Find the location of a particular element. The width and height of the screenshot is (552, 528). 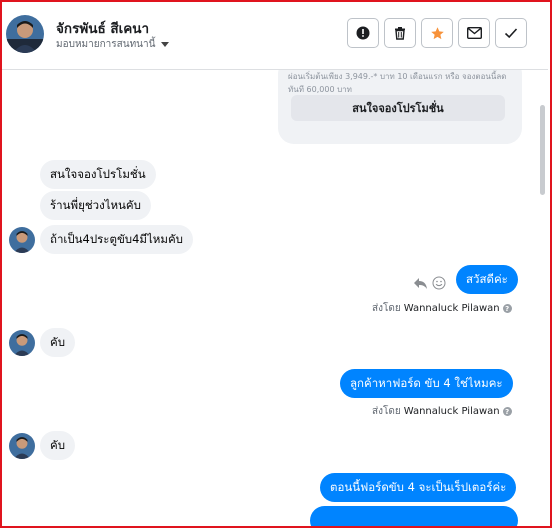

caret-down-icon is located at coordinates (165, 44).